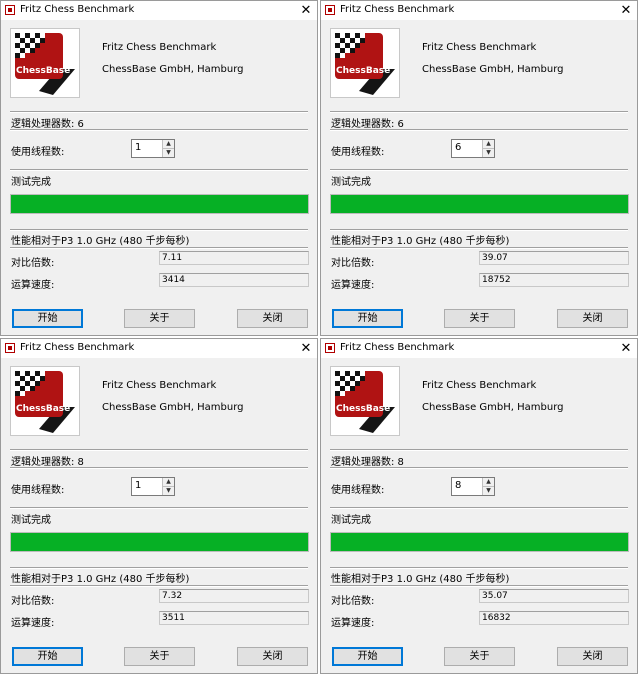 Image resolution: width=640 pixels, height=676 pixels. What do you see at coordinates (458, 147) in the screenshot?
I see `threads-value: 6` at bounding box center [458, 147].